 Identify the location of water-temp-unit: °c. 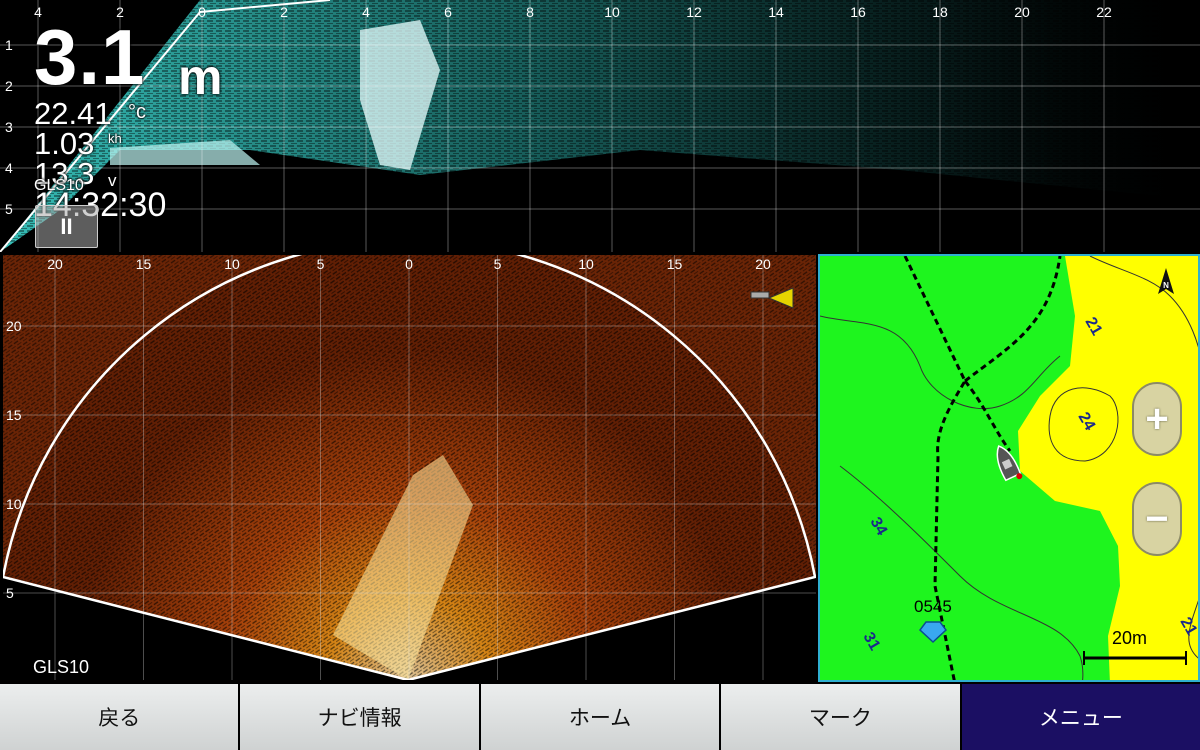
(137, 112).